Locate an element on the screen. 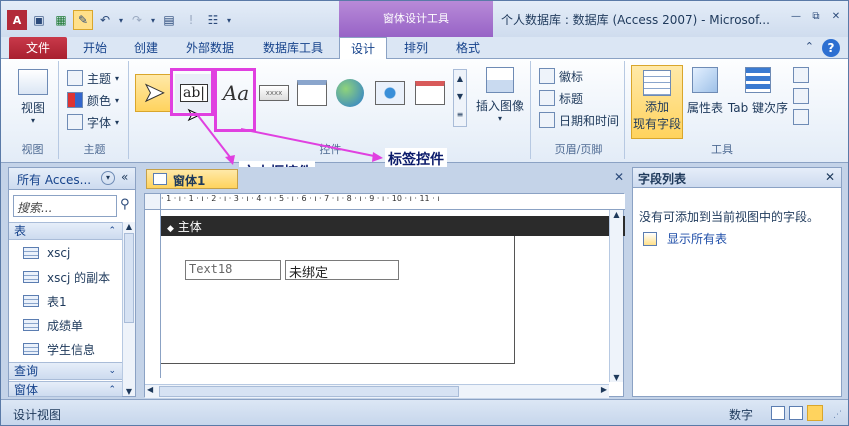 The image size is (849, 426). nav-item-student-info: 学生信息 is located at coordinates (59, 349).